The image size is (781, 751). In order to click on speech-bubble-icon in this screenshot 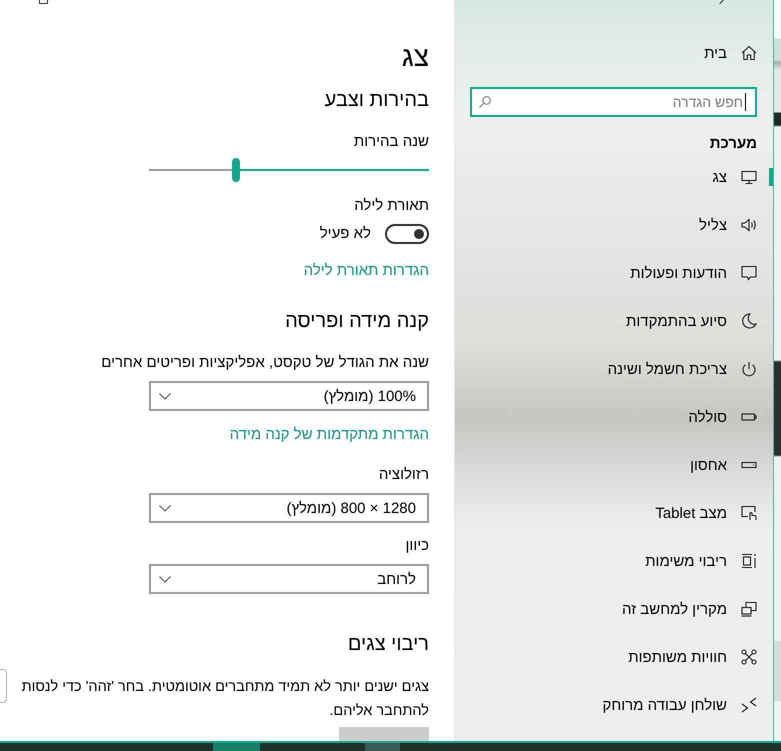, I will do `click(749, 273)`.